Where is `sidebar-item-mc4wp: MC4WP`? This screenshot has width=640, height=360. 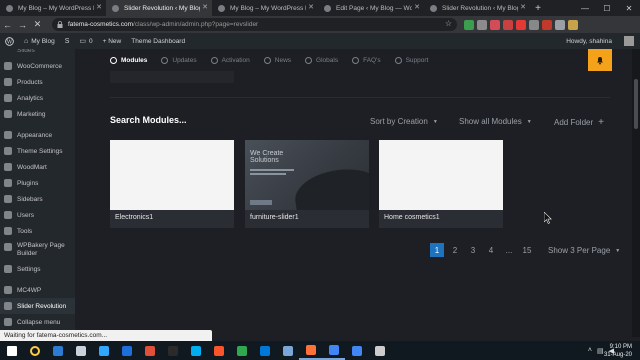
sidebar-item-mc4wp: MC4WP is located at coordinates (37, 290).